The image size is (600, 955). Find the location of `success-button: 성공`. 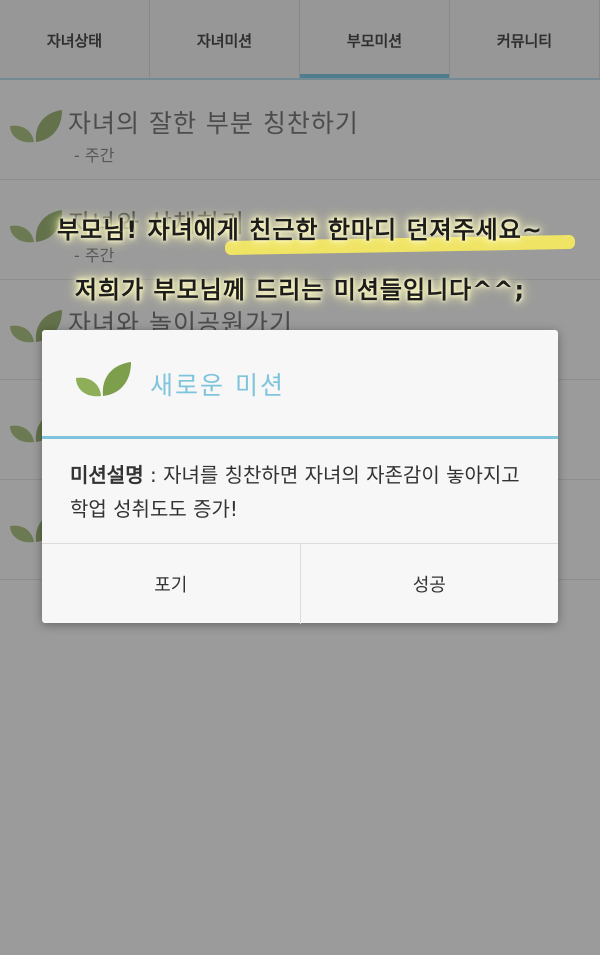

success-button: 성공 is located at coordinates (429, 584).